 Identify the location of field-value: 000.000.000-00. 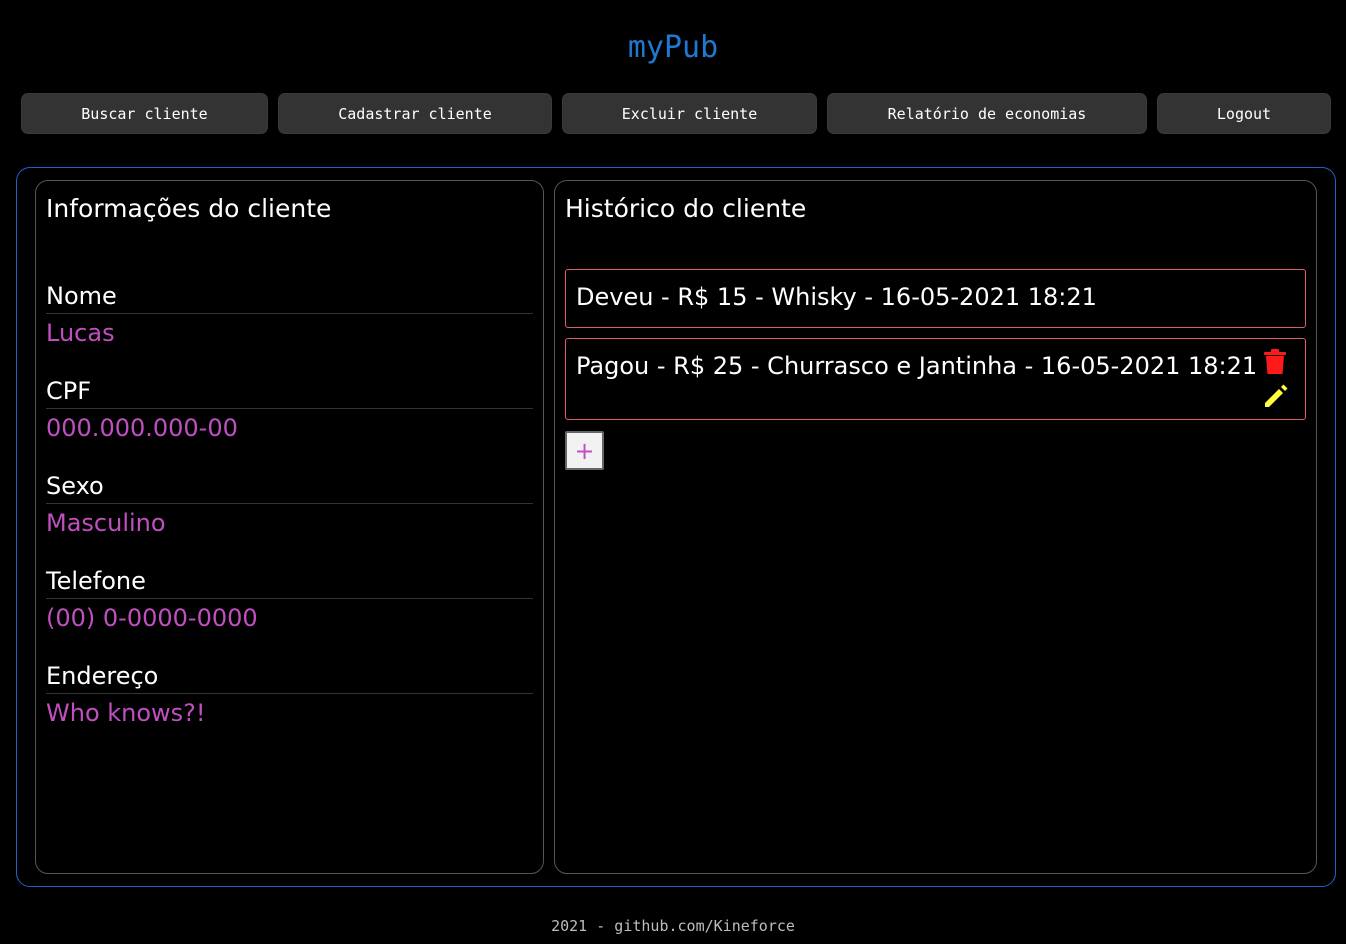
(142, 428).